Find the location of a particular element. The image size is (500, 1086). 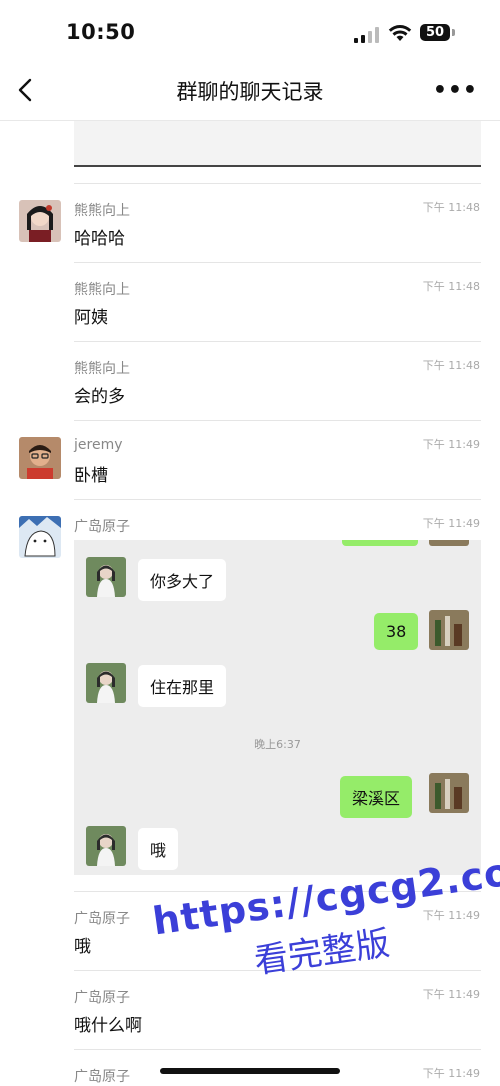

message-text: 哦 is located at coordinates (82, 947).